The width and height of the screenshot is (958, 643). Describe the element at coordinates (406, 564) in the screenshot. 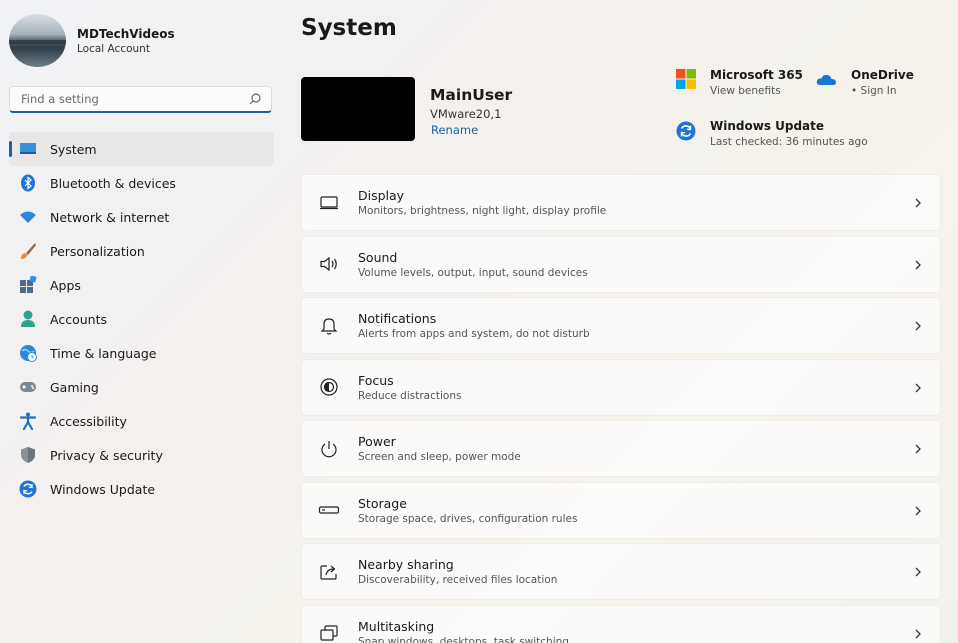

I see `card-title: Nearby sharing` at that location.